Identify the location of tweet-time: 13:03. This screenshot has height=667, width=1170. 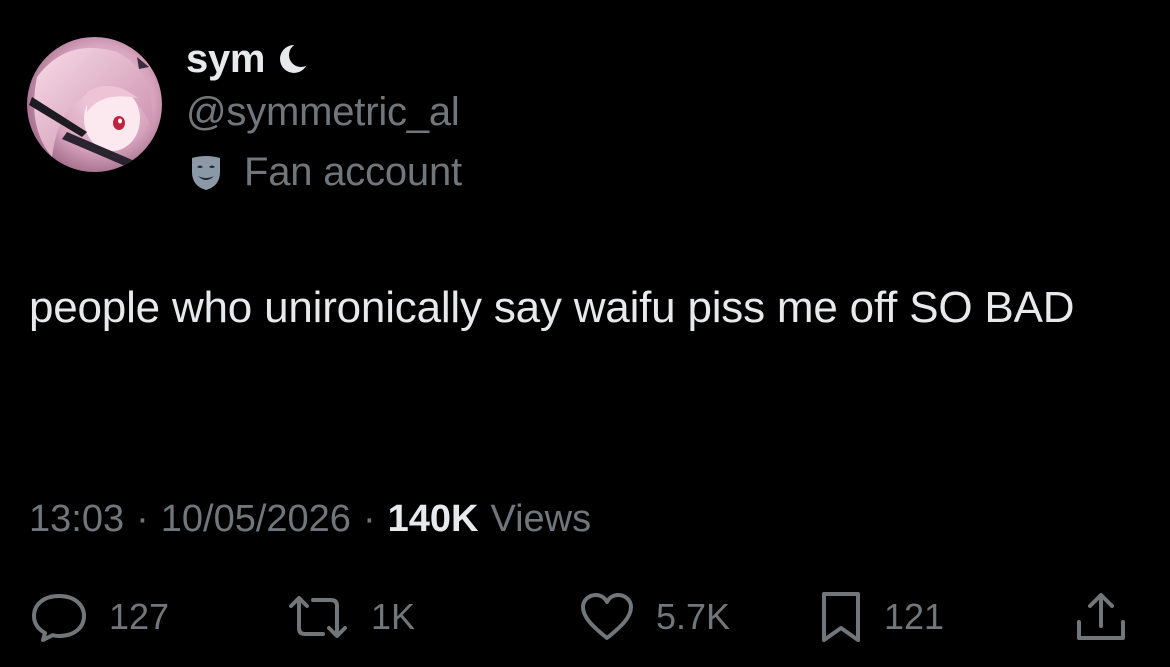
(76, 519).